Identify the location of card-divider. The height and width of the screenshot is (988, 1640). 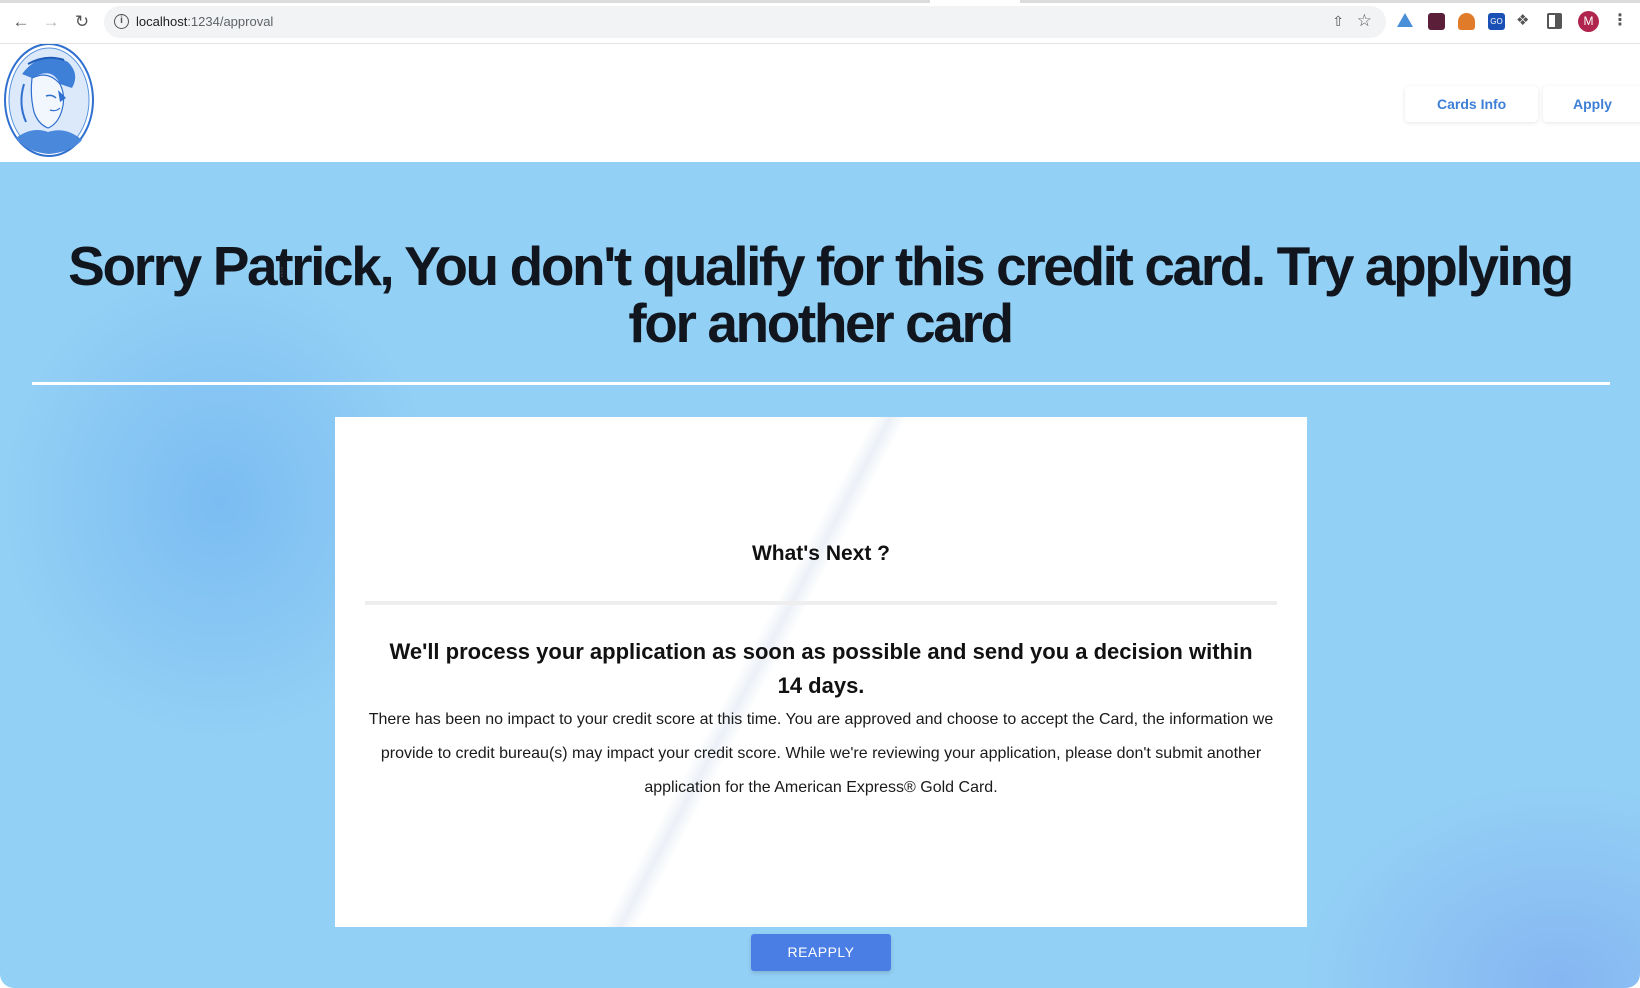
(821, 603).